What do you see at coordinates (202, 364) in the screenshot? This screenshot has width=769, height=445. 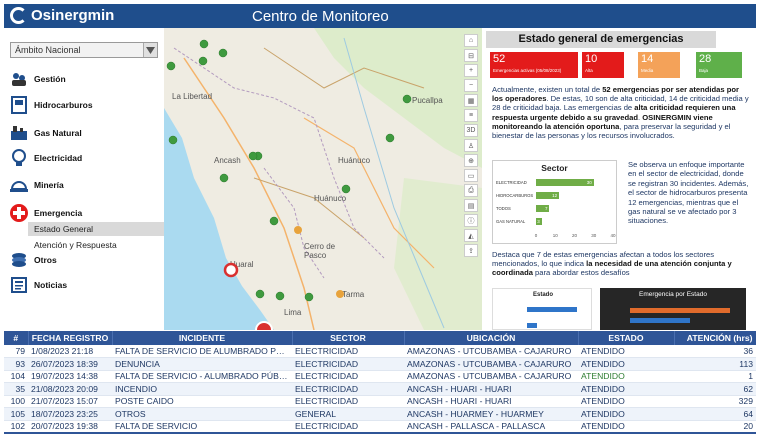 I see `cell-incidente: DENUNCIA` at bounding box center [202, 364].